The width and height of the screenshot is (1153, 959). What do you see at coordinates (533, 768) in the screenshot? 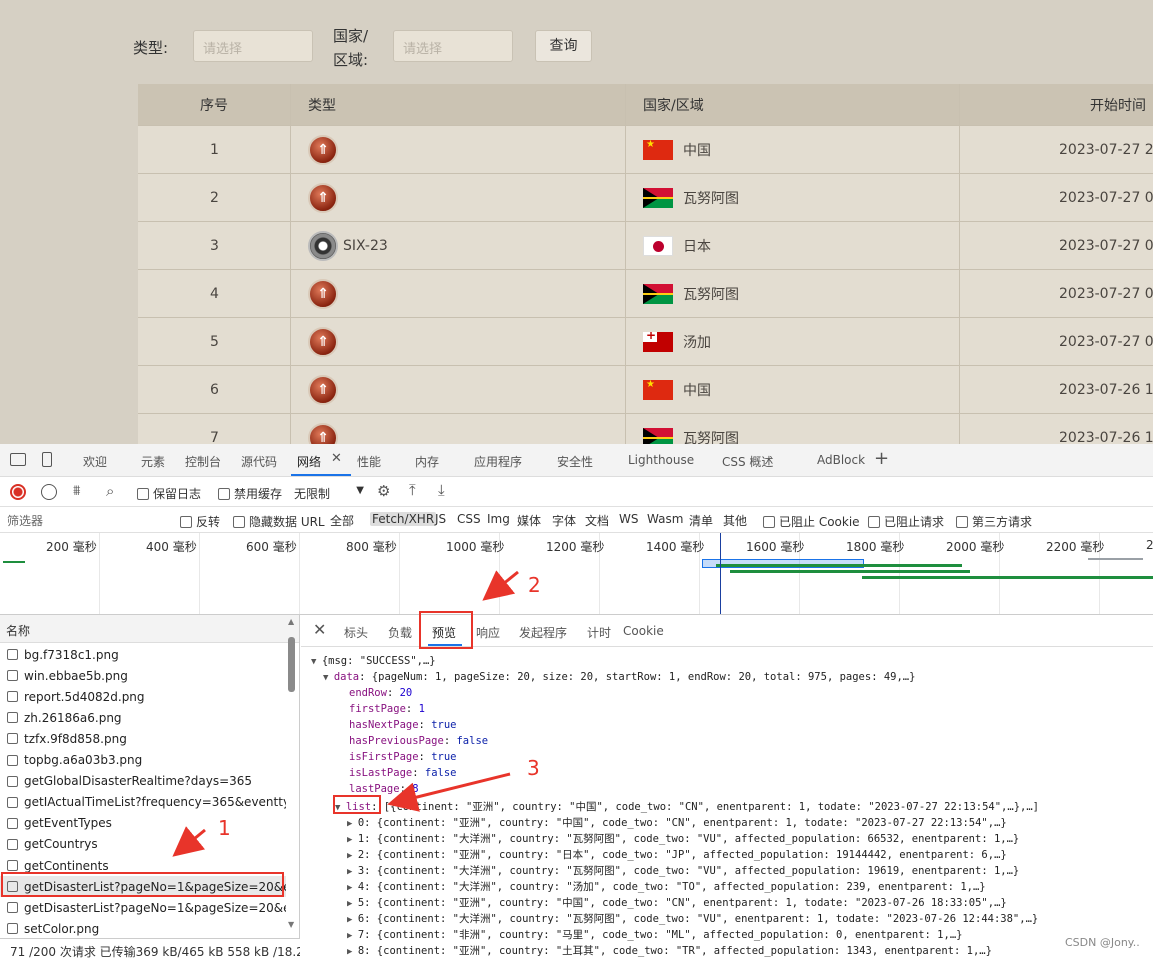
I see `annotation-number-3: 3` at bounding box center [533, 768].